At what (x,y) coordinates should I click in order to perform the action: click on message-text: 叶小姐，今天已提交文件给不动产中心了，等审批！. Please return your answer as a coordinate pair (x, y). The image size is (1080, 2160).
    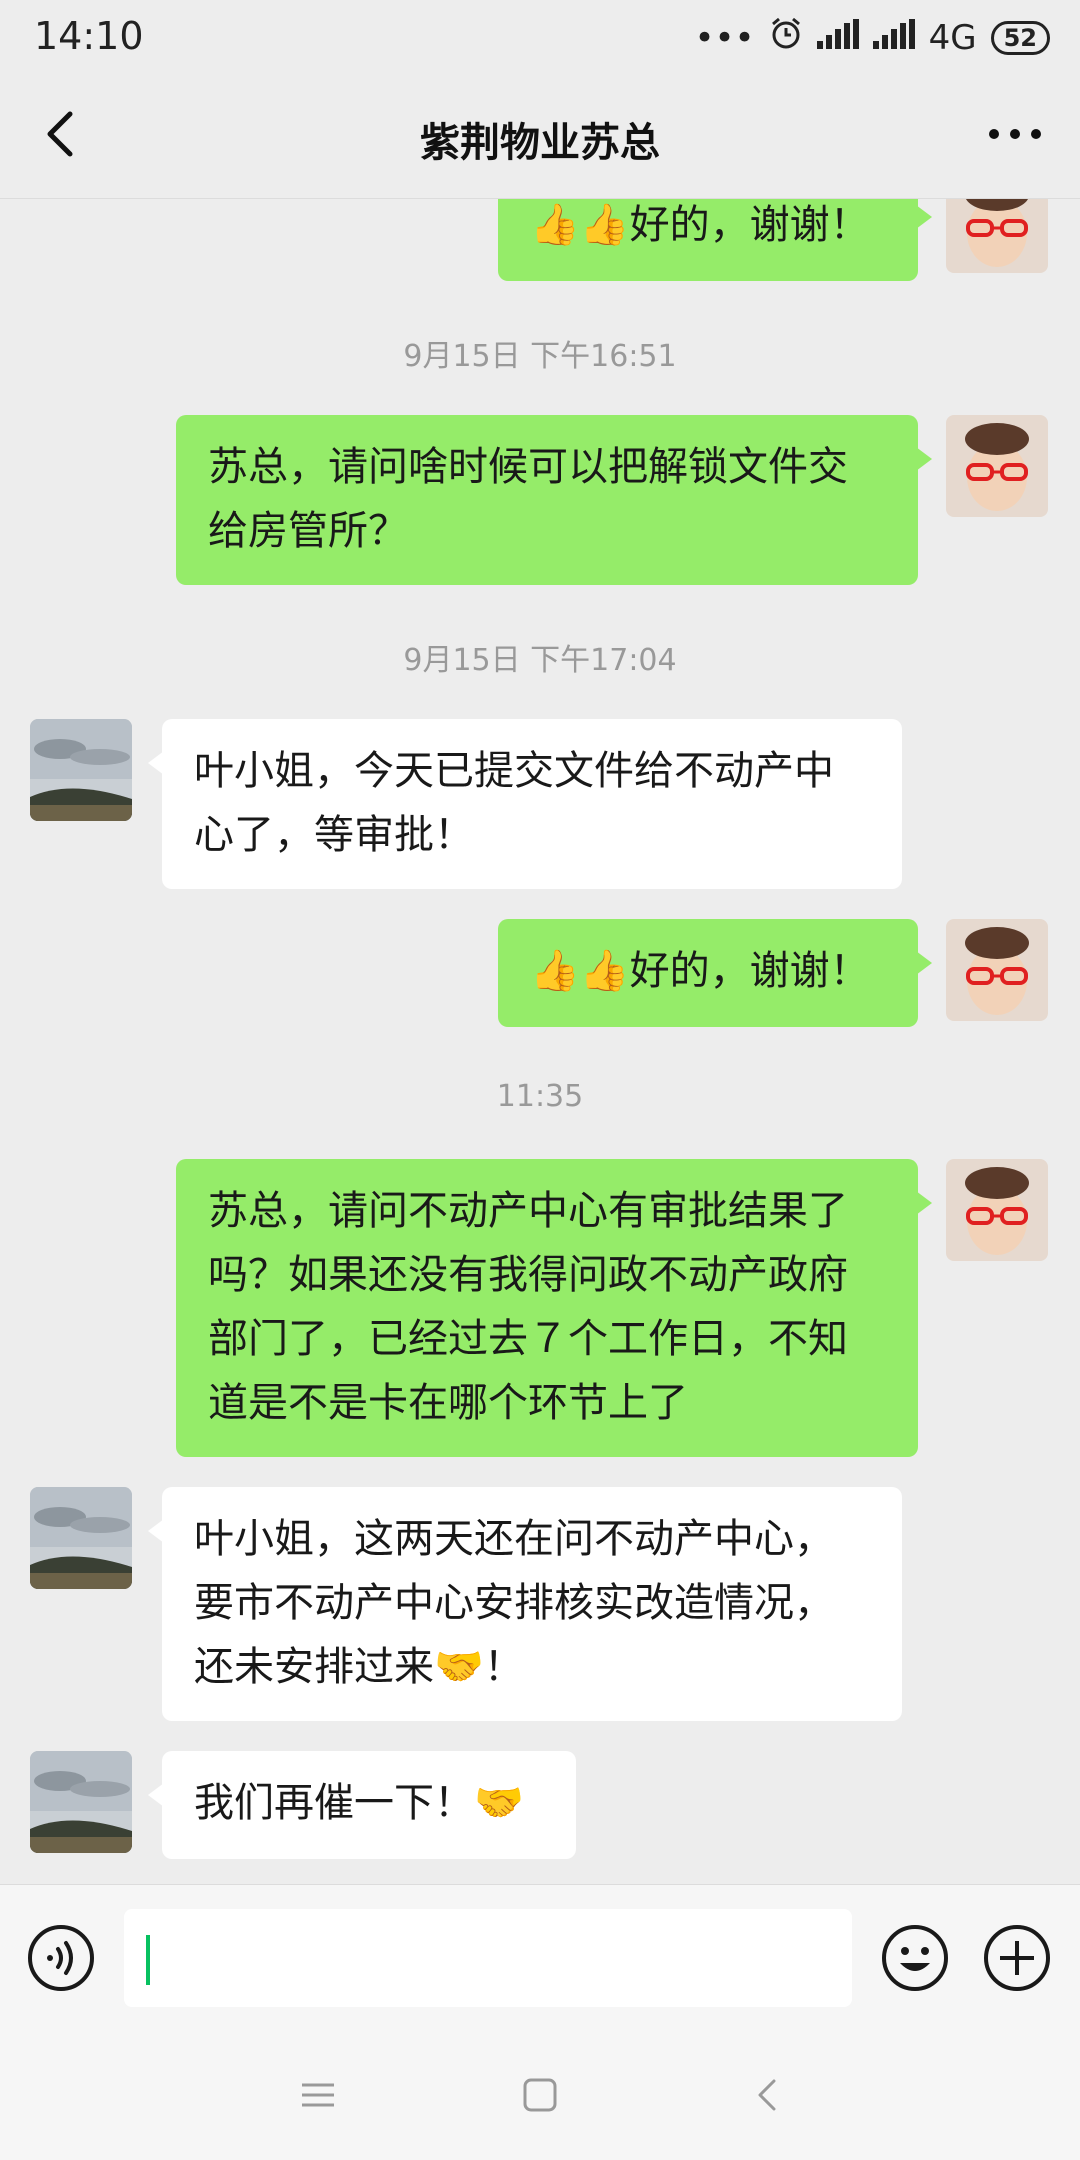
    Looking at the image, I should click on (514, 803).